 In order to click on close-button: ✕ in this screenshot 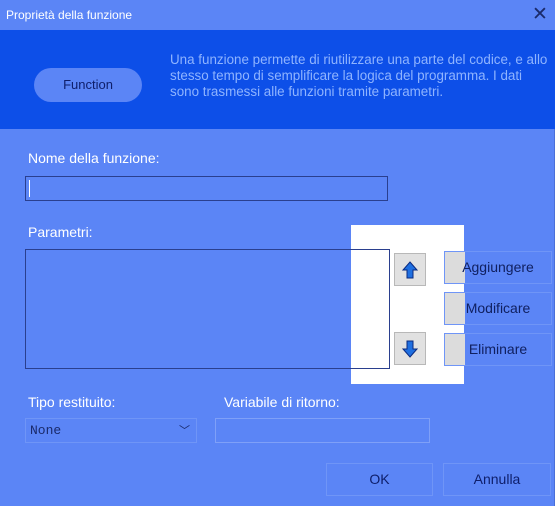, I will do `click(540, 15)`.